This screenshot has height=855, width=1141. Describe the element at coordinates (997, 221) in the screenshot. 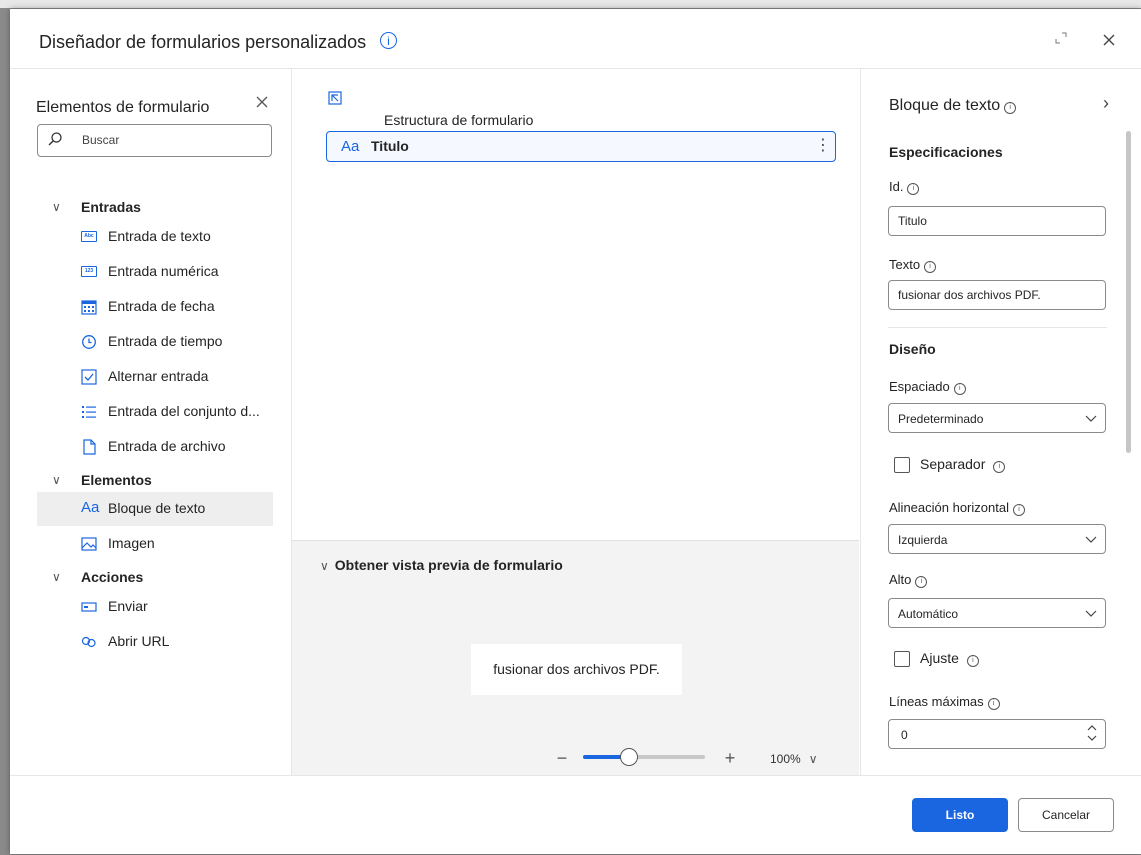

I see `id-field` at that location.